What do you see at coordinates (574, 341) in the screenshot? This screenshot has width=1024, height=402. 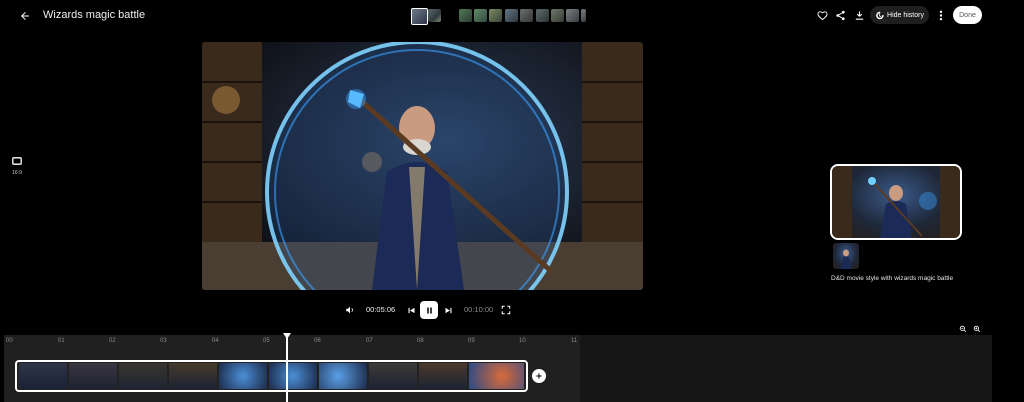 I see `timeline-tick: 11` at bounding box center [574, 341].